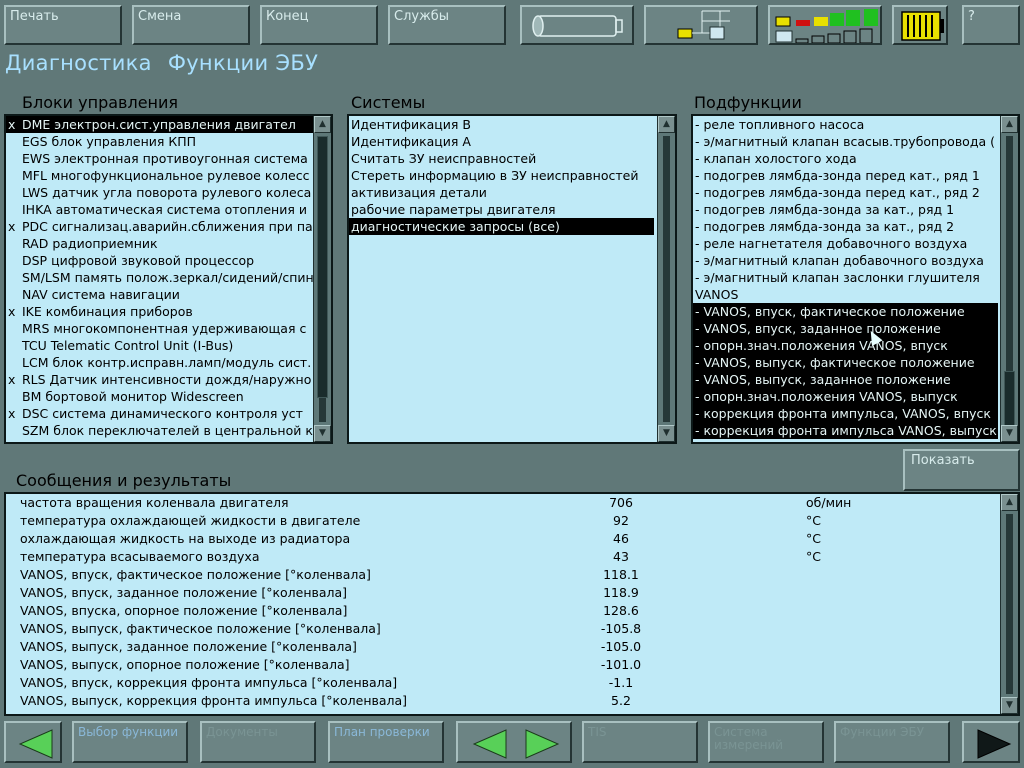 The height and width of the screenshot is (768, 1024). Describe the element at coordinates (845, 362) in the screenshot. I see `subfunctions-list-item: - VANOS, выпуск, фактическое положение` at that location.